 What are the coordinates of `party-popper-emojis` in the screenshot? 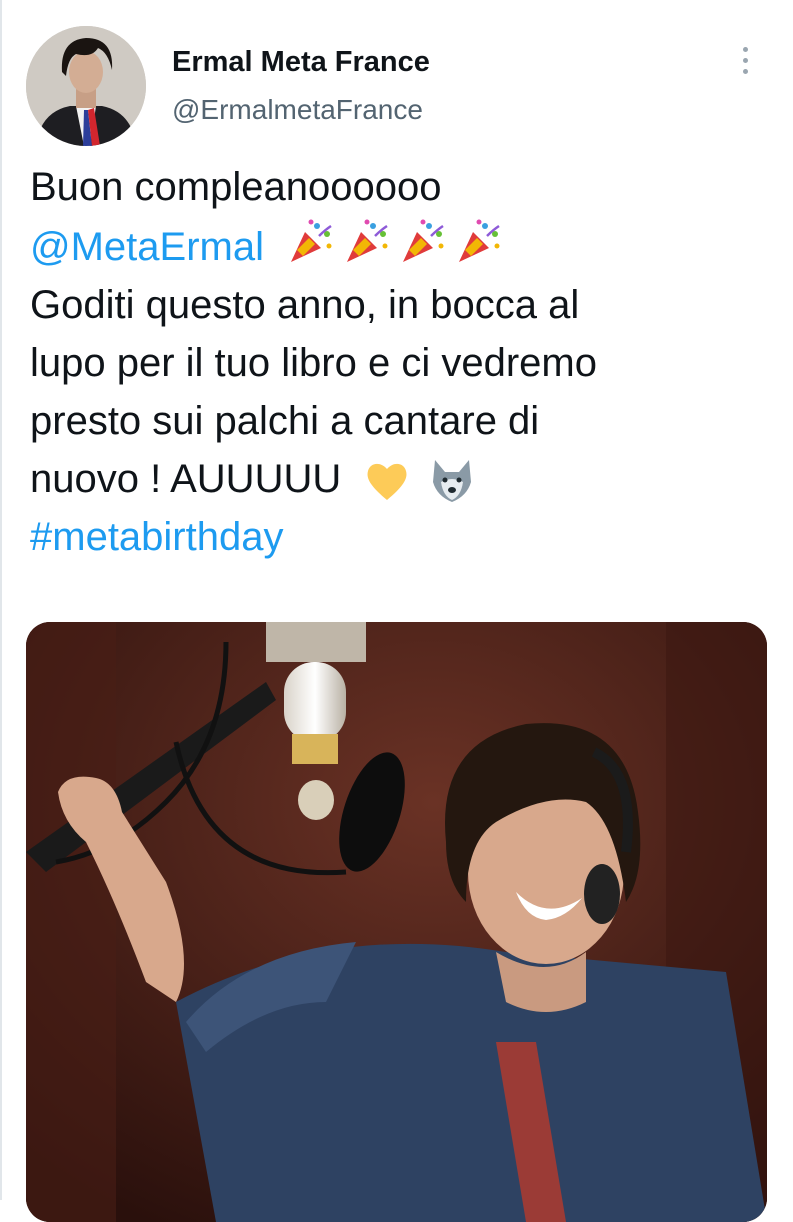 It's located at (394, 241).